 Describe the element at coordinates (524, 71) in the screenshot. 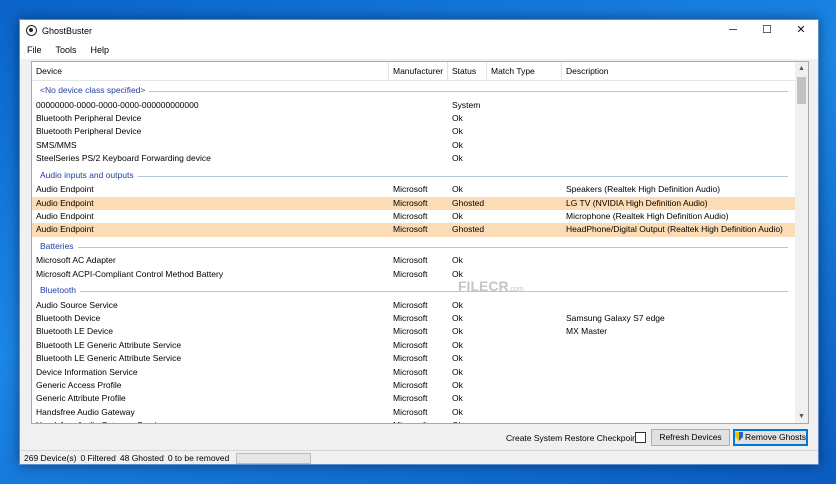

I see `column-header-match-type: Match Type` at that location.